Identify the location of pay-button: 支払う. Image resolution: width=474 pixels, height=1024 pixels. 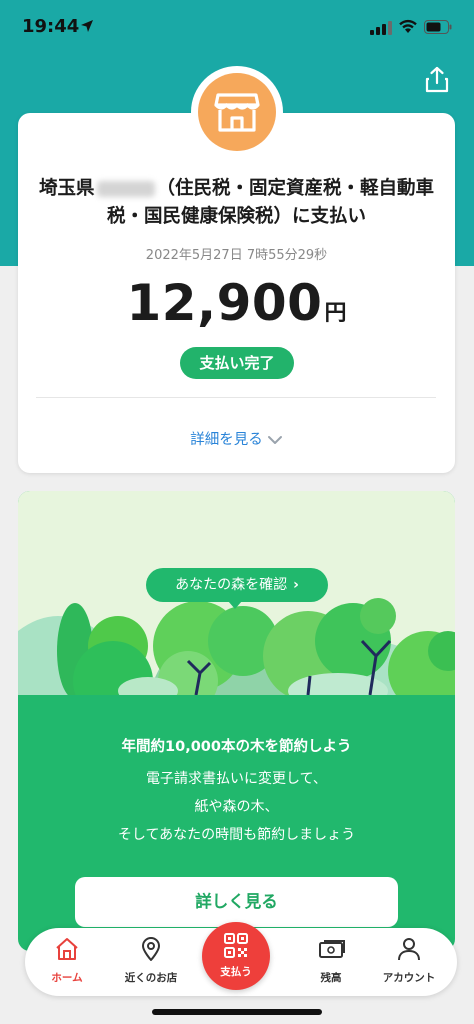
(236, 956).